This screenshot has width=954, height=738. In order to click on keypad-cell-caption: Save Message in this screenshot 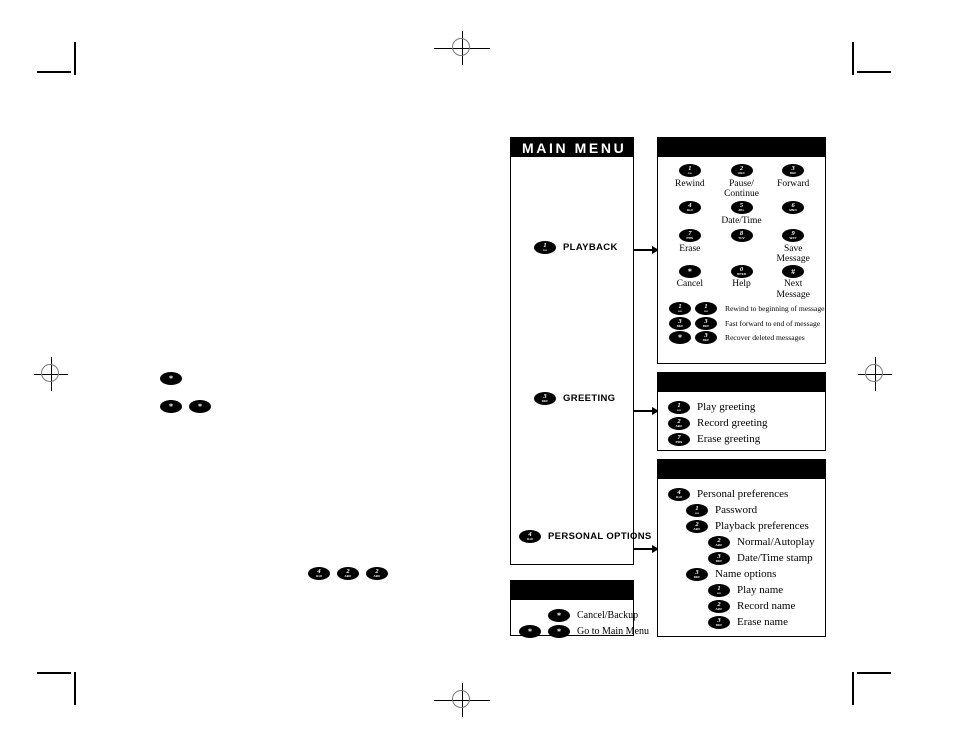, I will do `click(793, 254)`.